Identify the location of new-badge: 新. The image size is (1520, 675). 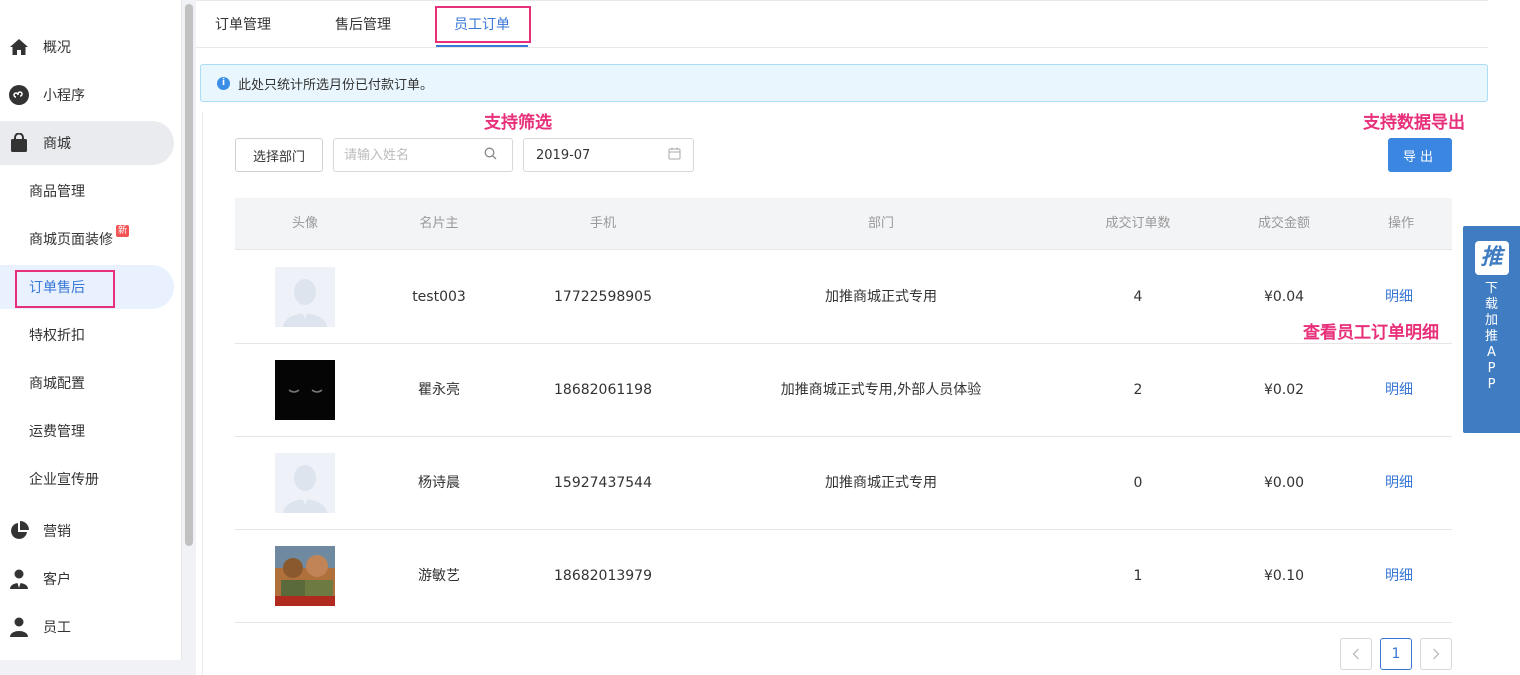
(123, 231).